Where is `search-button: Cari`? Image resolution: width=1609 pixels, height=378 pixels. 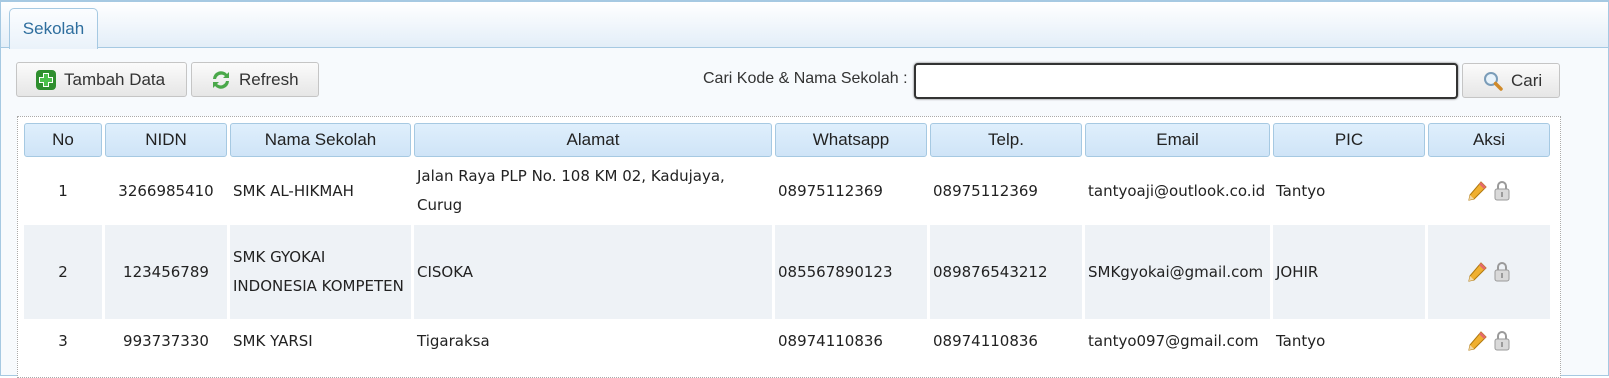 search-button: Cari is located at coordinates (1511, 80).